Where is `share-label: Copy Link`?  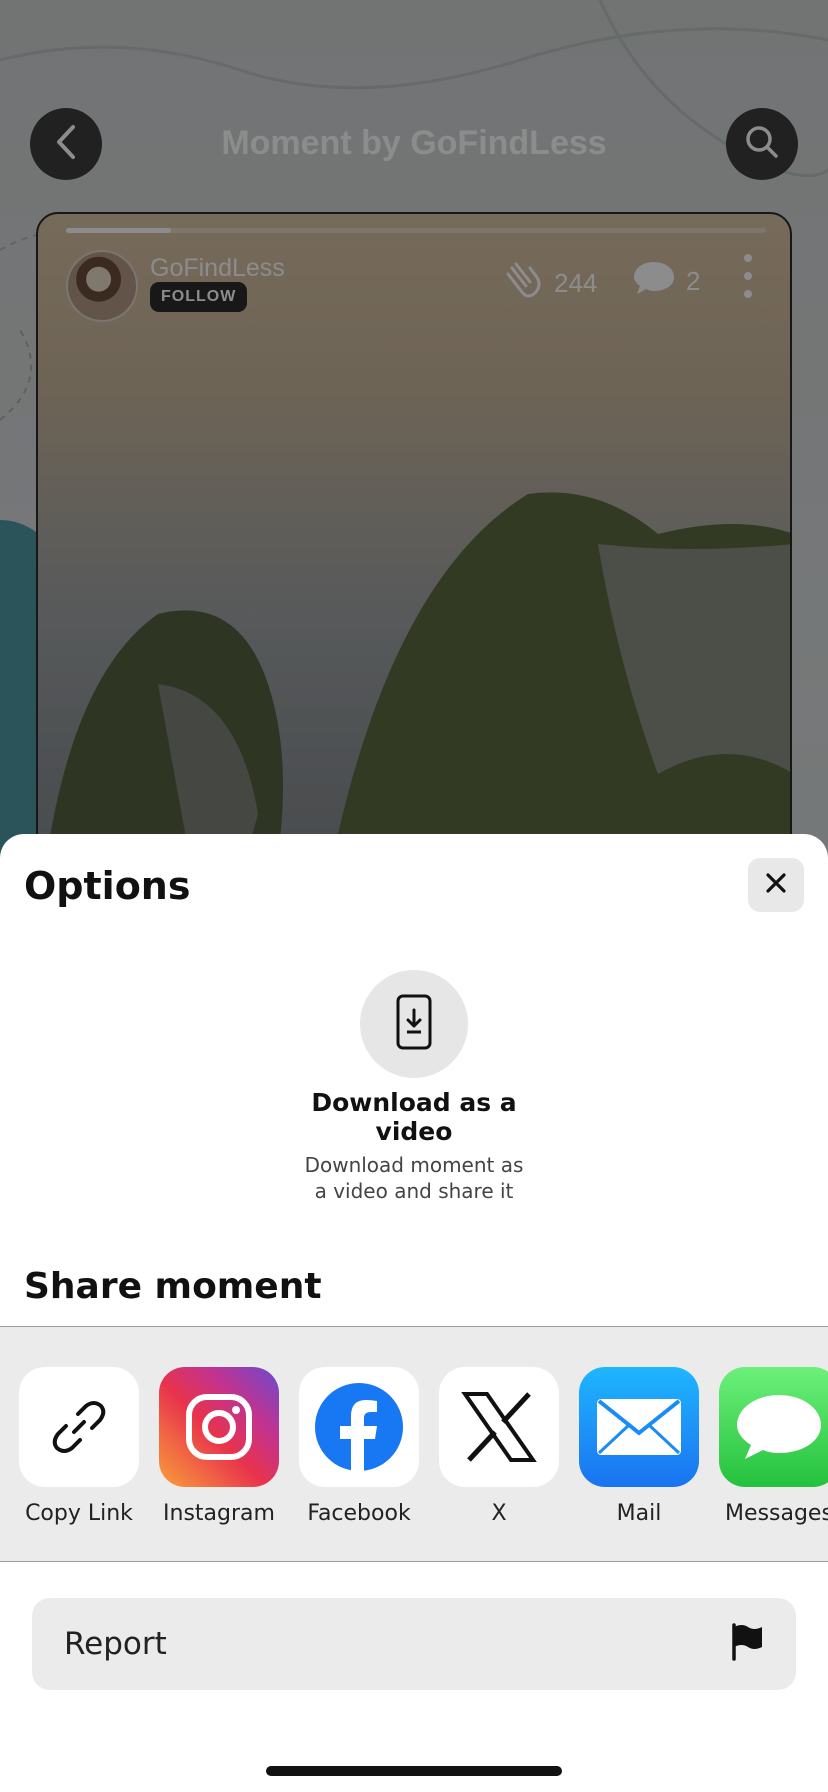
share-label: Copy Link is located at coordinates (79, 1513).